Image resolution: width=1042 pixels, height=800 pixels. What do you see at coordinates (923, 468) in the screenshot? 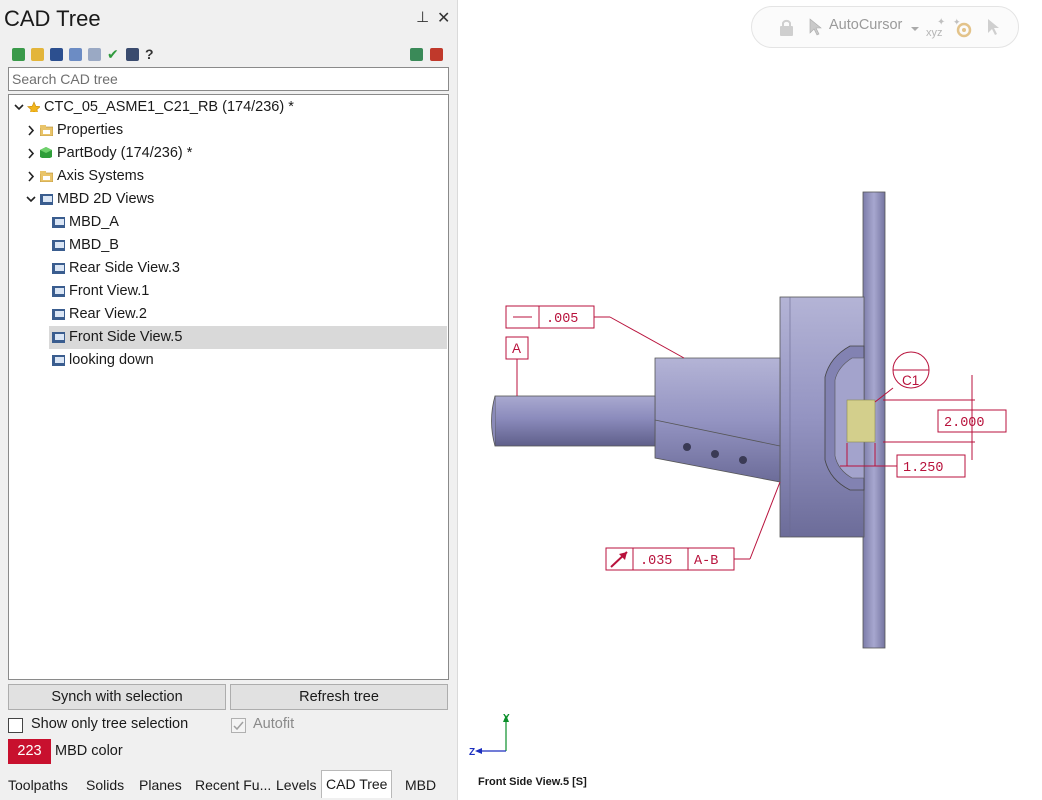
I see `dimension-1250: 1.250` at bounding box center [923, 468].